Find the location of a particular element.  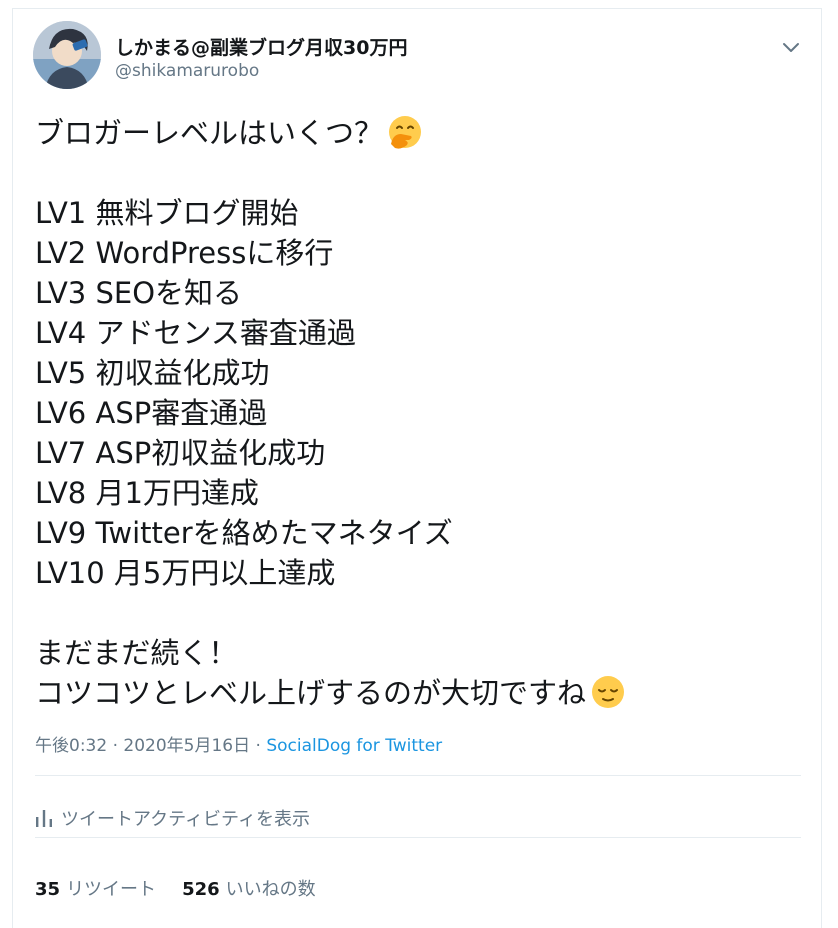

tweet-line: LV6 ASP審査通過 is located at coordinates (151, 413).